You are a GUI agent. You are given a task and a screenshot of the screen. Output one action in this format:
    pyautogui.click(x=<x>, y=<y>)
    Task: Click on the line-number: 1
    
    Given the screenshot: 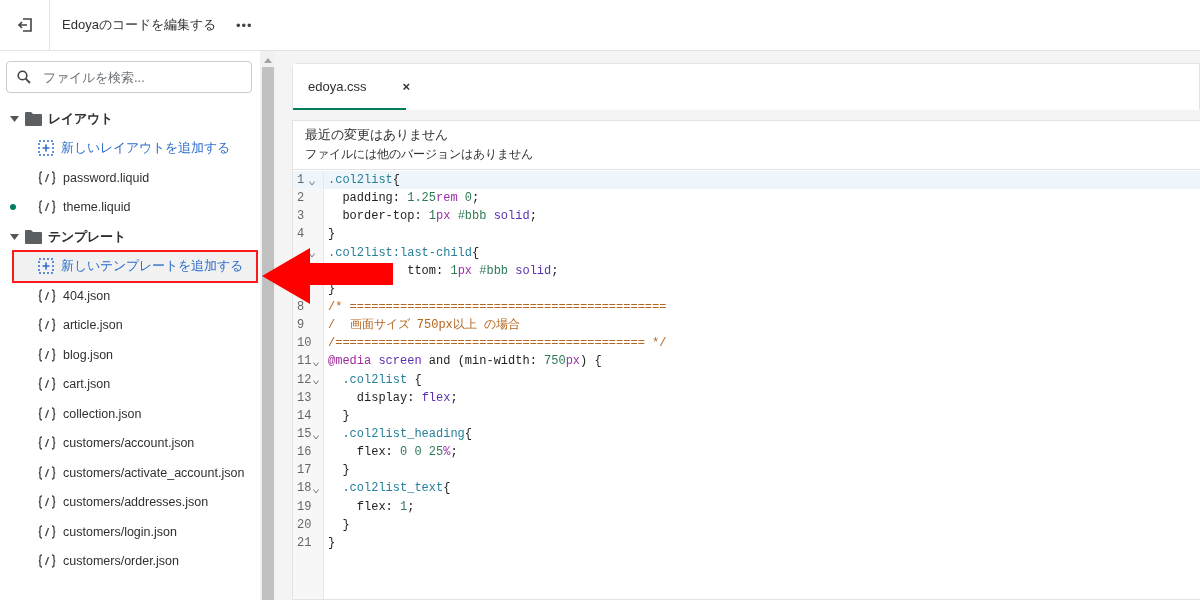 What is the action you would take?
    pyautogui.click(x=301, y=180)
    